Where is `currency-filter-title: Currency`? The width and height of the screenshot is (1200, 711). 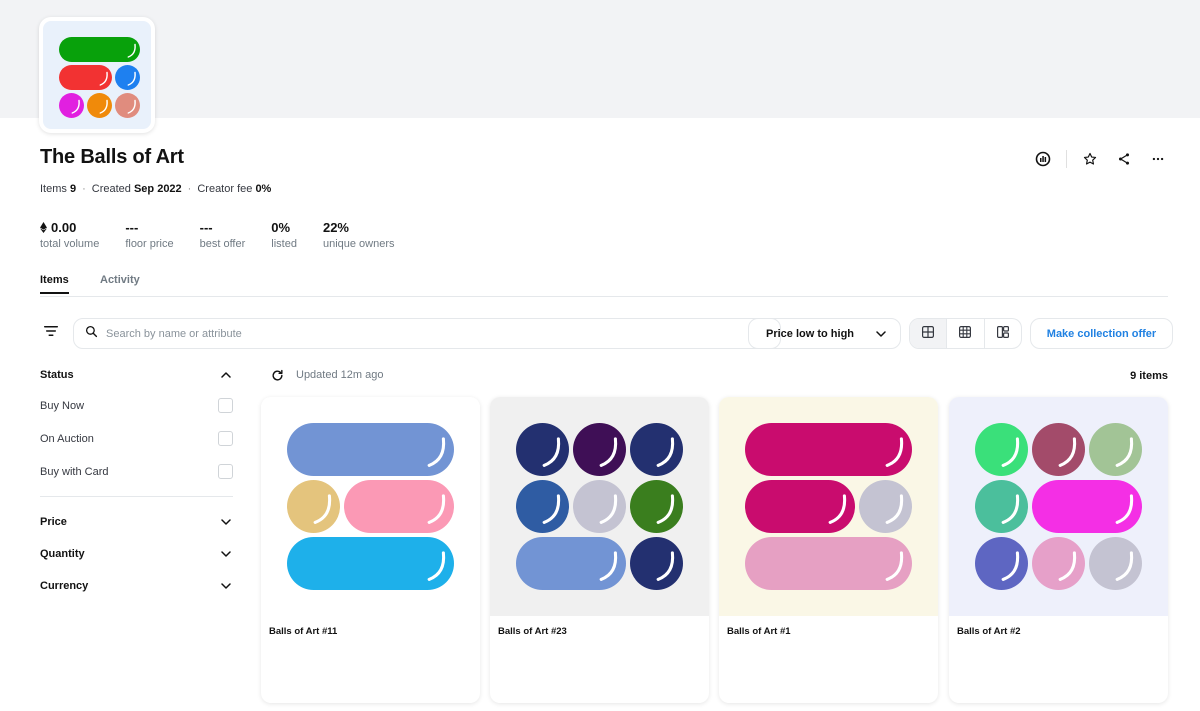
currency-filter-title: Currency is located at coordinates (64, 586).